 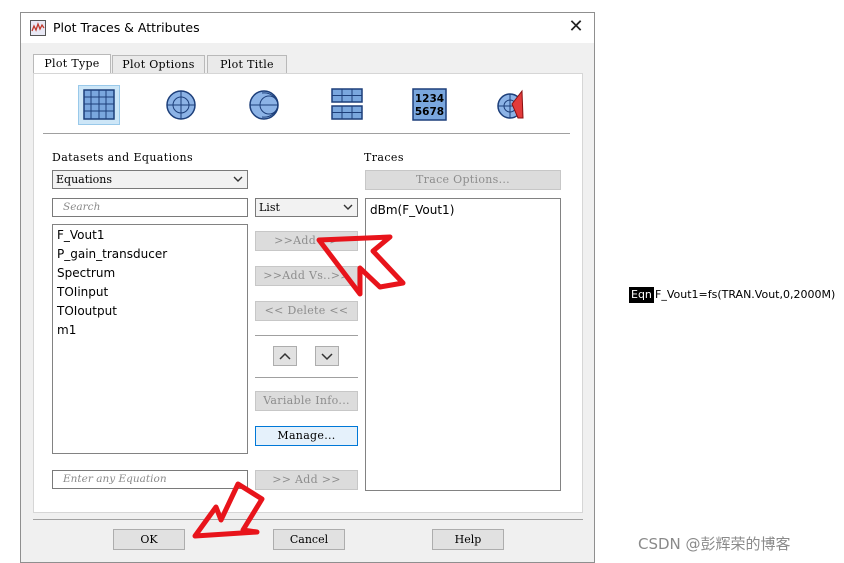 I want to click on equation-tag: Eqn, so click(x=641, y=295).